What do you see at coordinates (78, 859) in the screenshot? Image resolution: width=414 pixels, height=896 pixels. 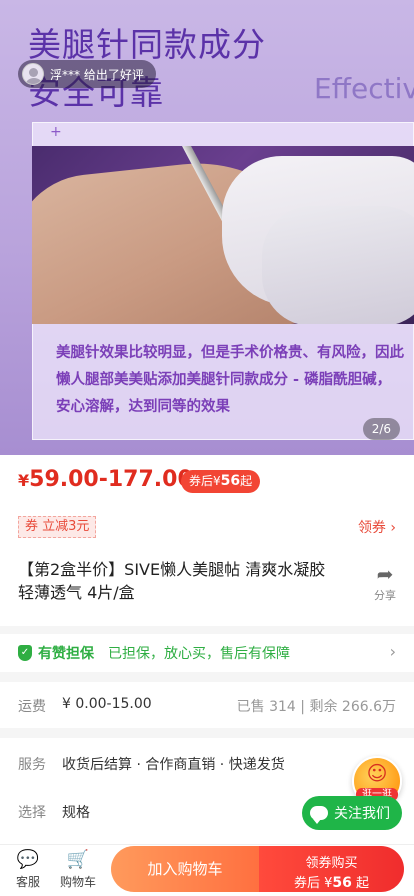 I see `cart-icon: 🛒` at bounding box center [78, 859].